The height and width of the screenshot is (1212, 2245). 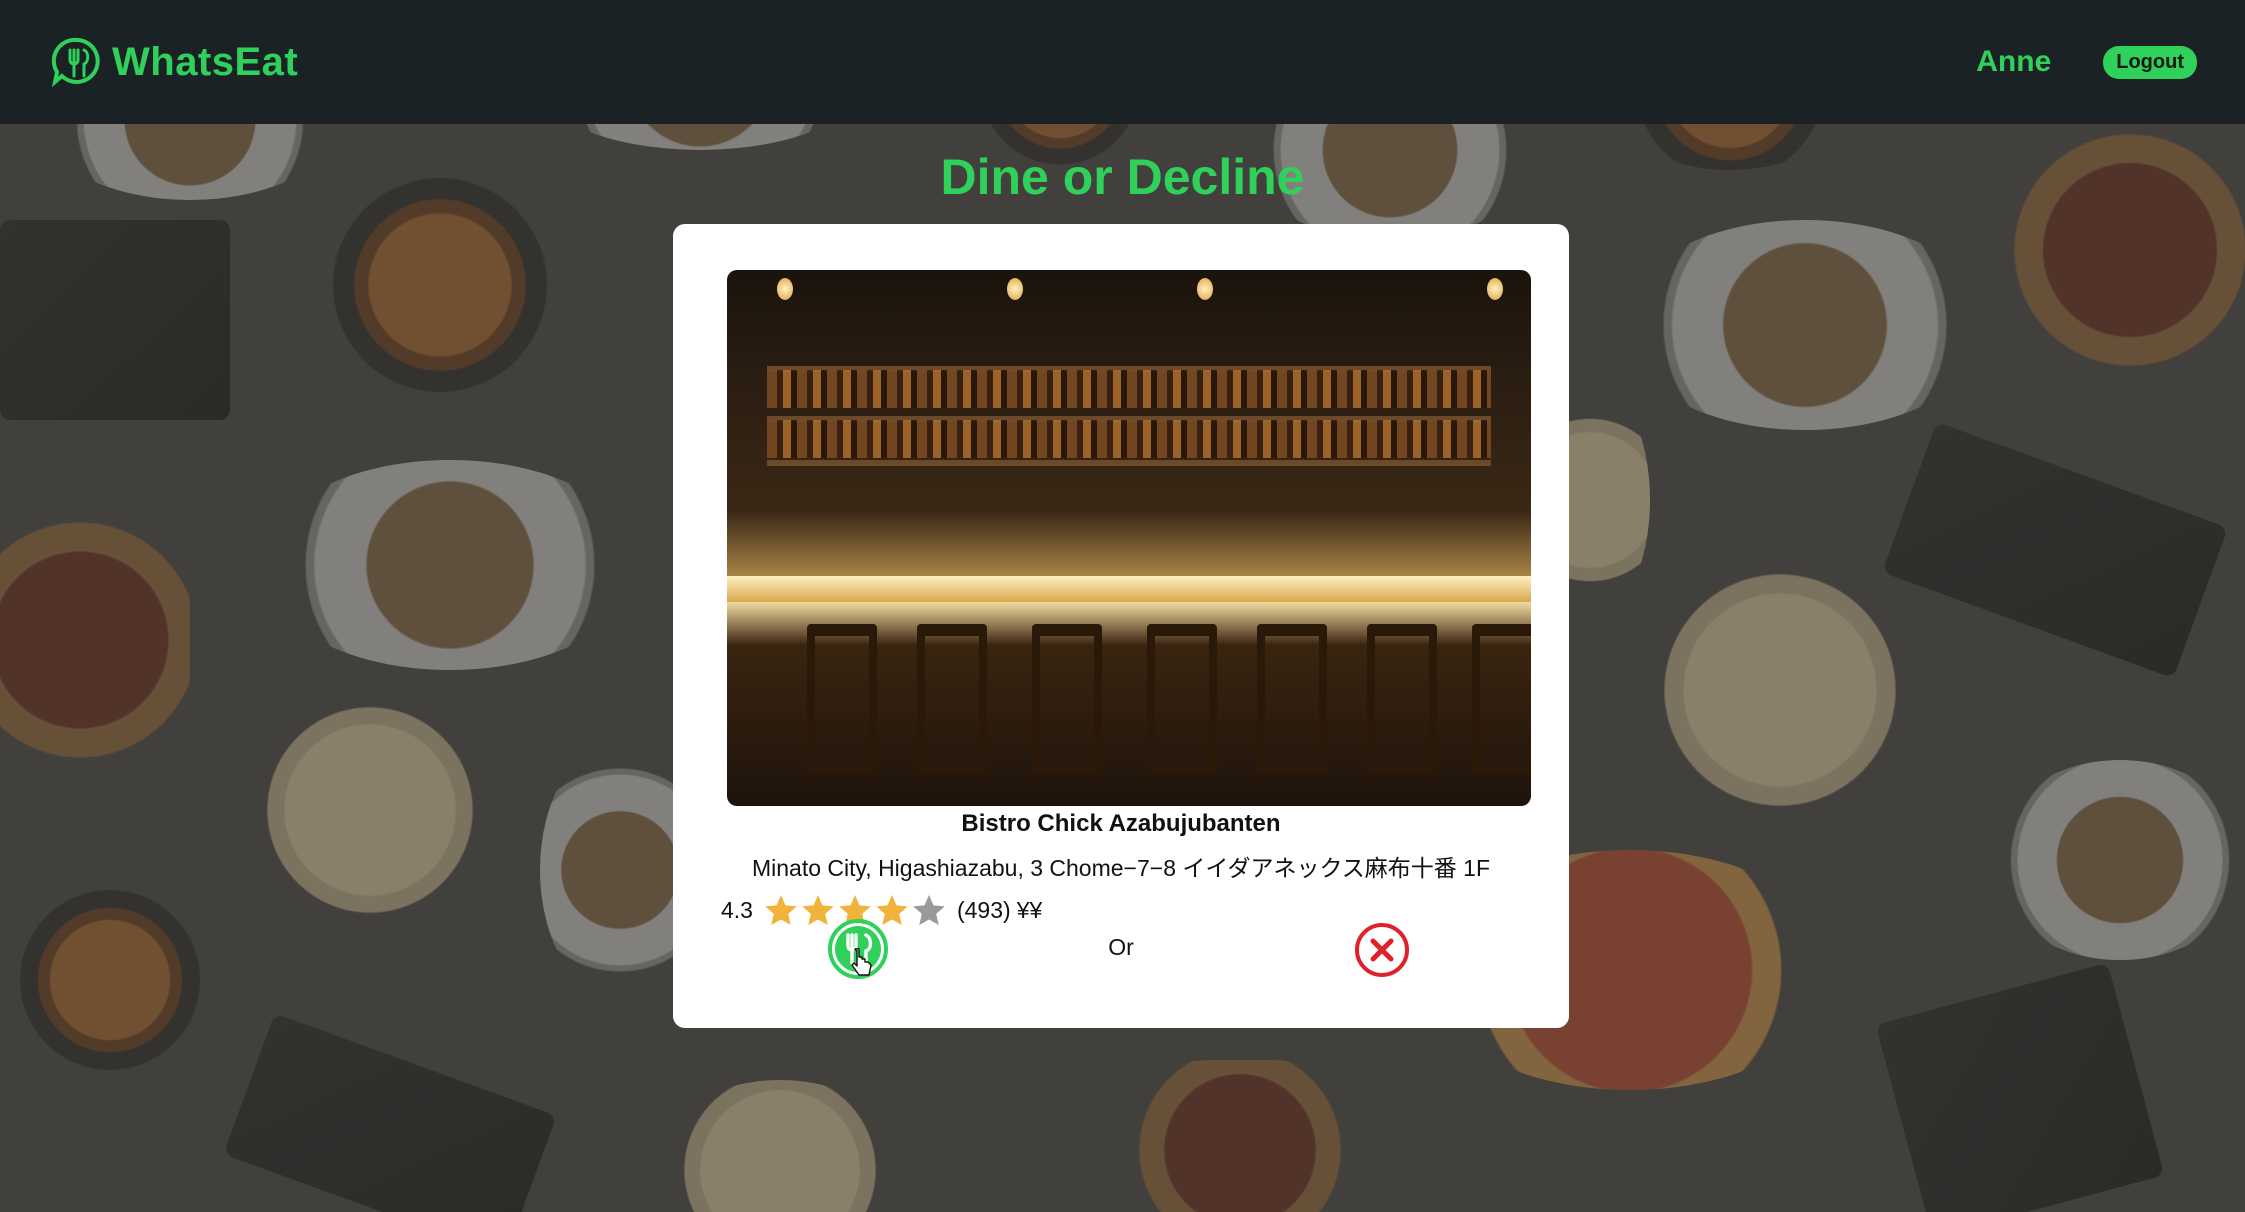 What do you see at coordinates (2086, 62) in the screenshot?
I see `user-area: Anne Logout` at bounding box center [2086, 62].